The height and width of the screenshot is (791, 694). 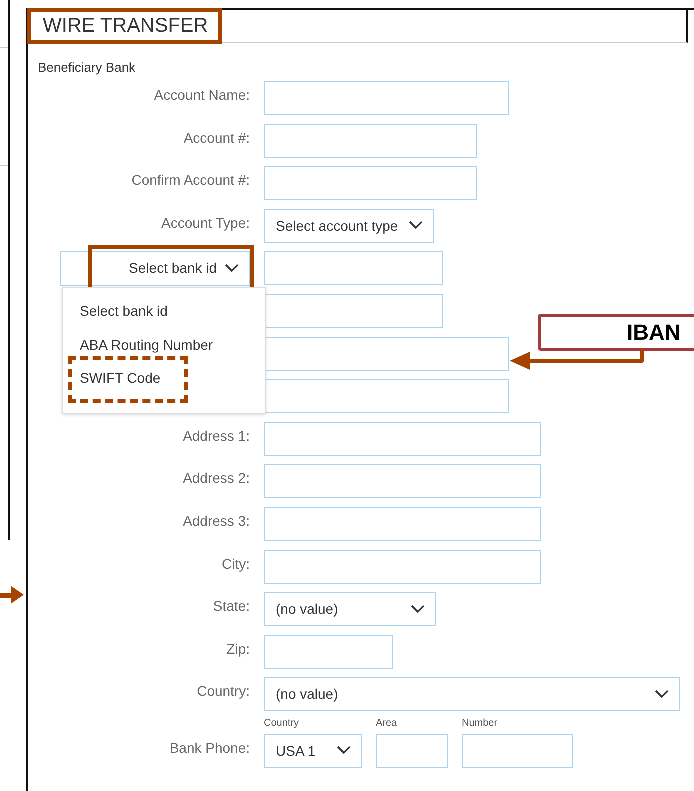 What do you see at coordinates (238, 649) in the screenshot?
I see `field-label: Zip:` at bounding box center [238, 649].